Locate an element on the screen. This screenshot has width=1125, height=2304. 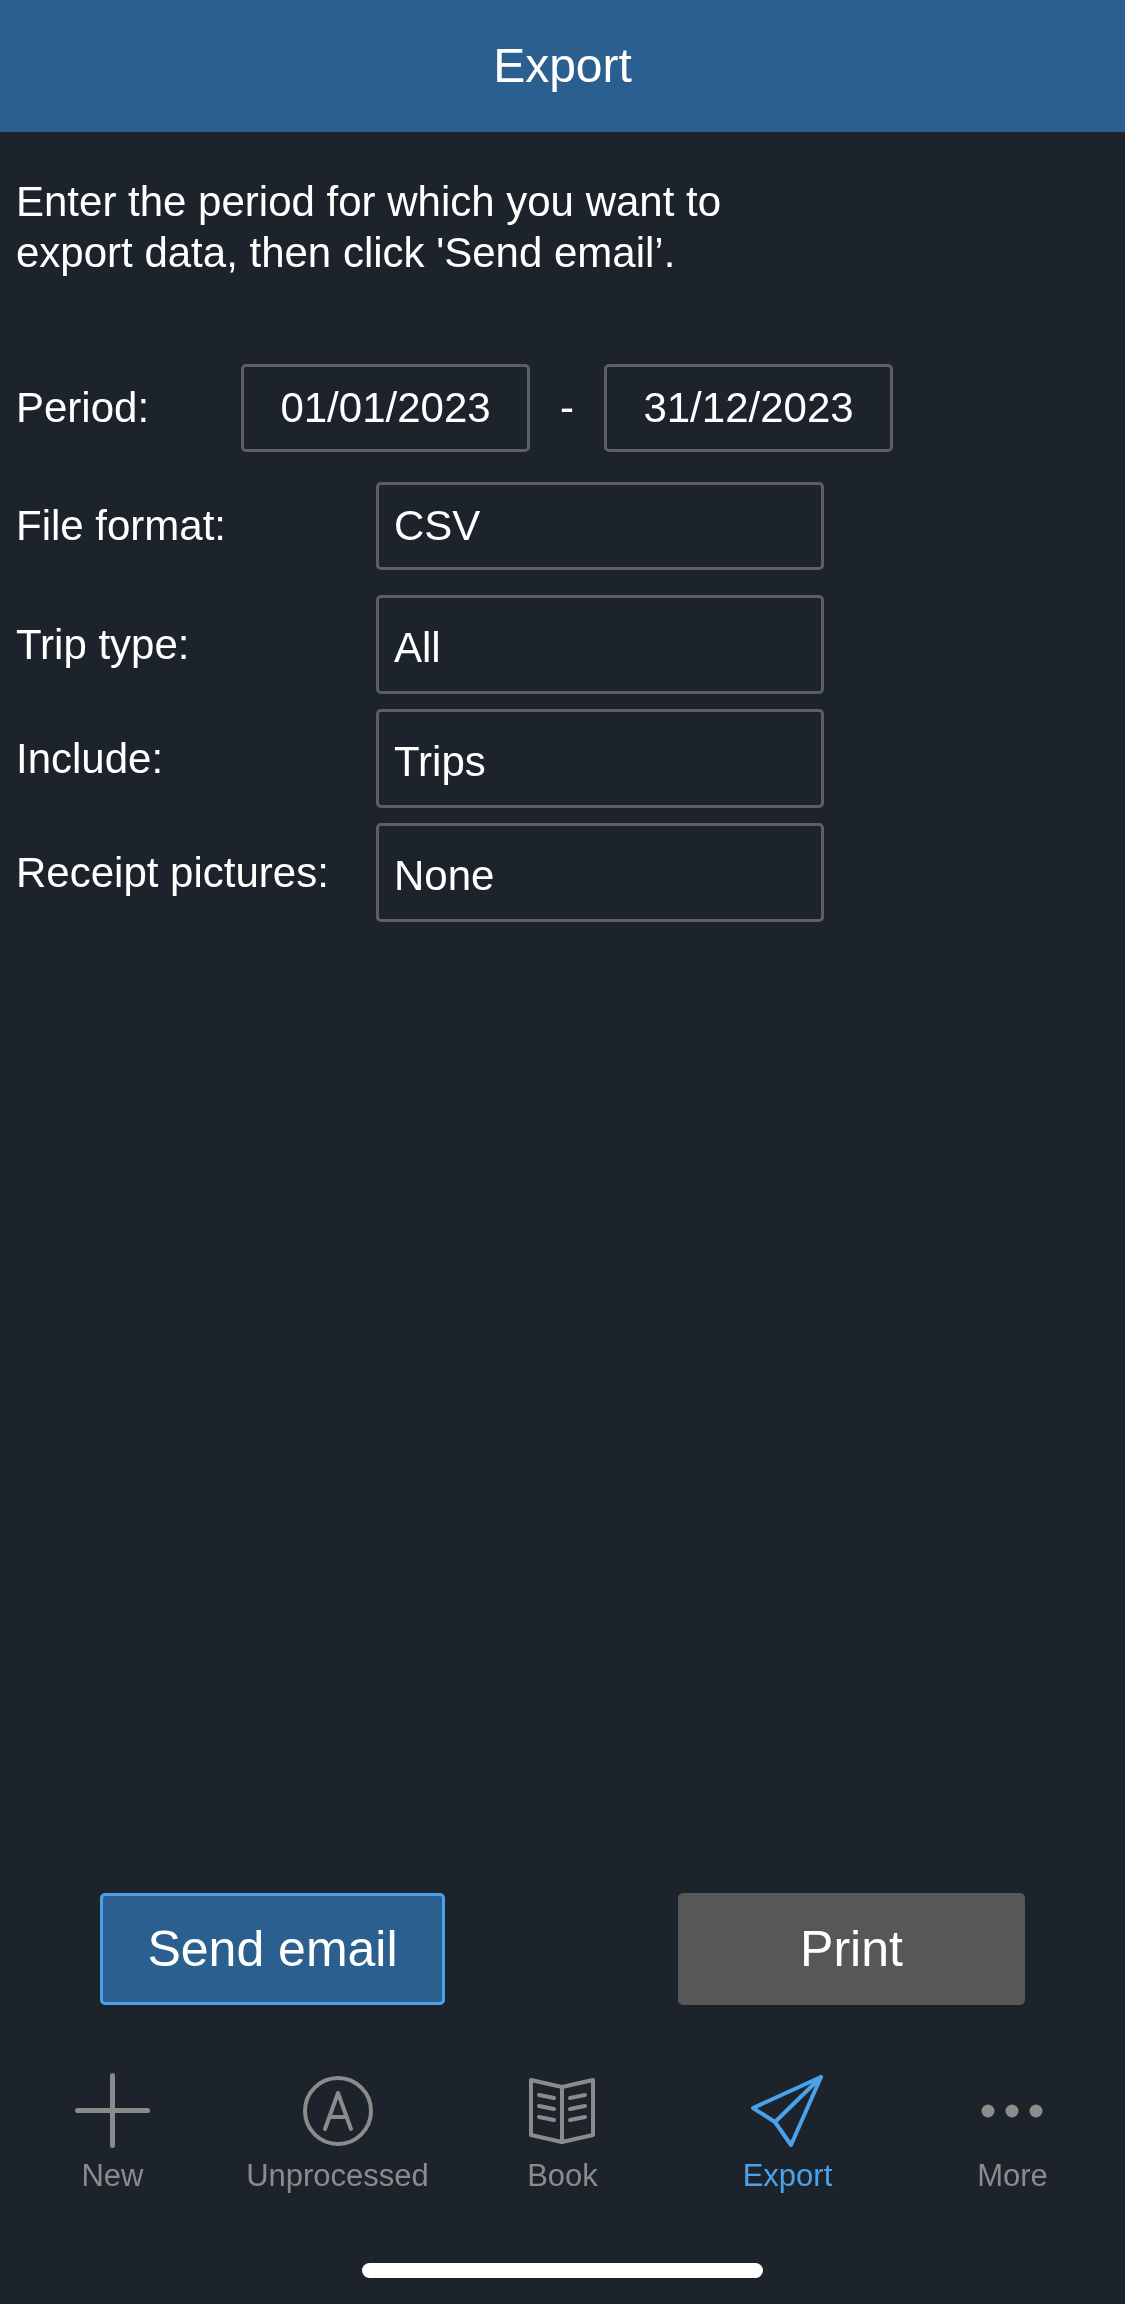
select-field: Trips is located at coordinates (600, 758).